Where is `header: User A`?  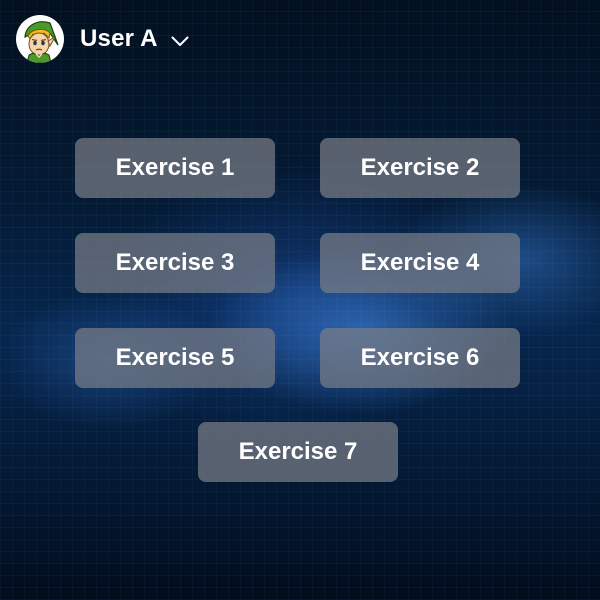
header: User A is located at coordinates (103, 39).